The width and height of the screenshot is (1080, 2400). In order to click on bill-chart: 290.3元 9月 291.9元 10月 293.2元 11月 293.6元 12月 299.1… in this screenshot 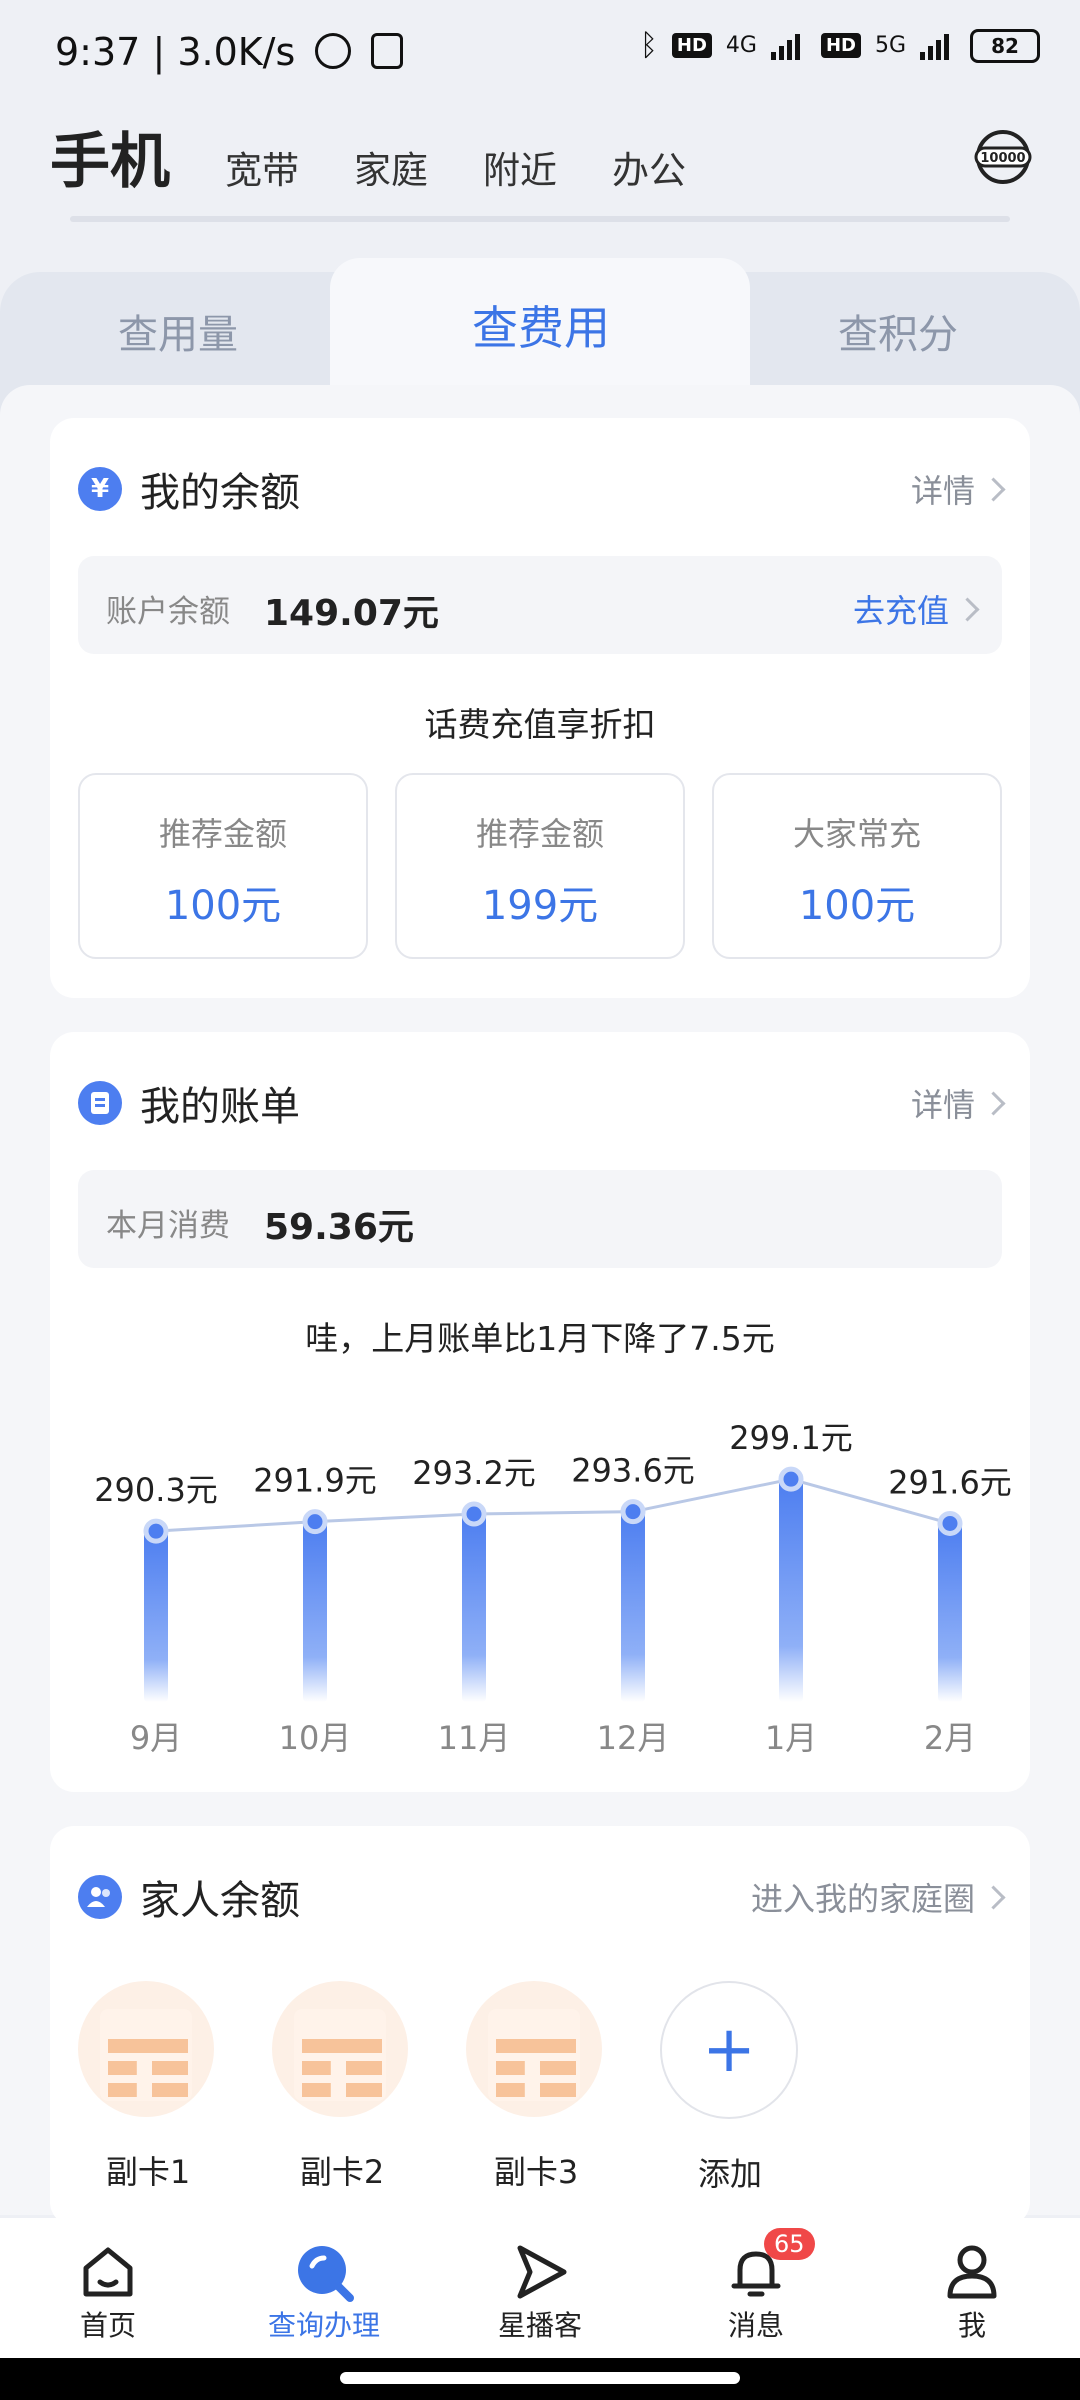, I will do `click(553, 1588)`.